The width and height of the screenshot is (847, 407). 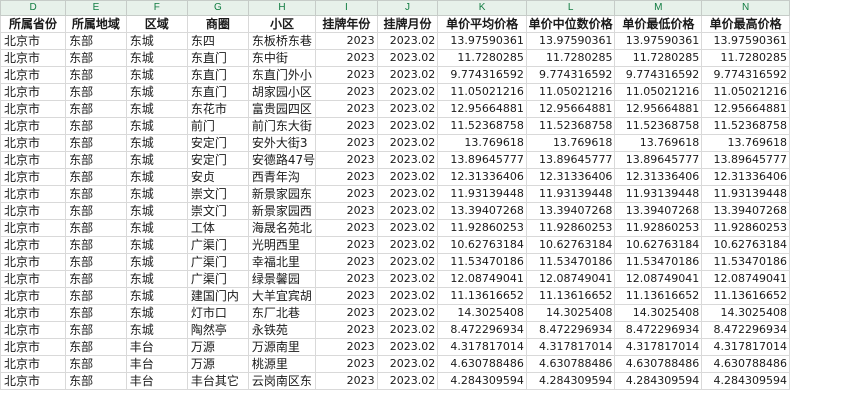 I want to click on table-cell: 安贞, so click(x=217, y=177).